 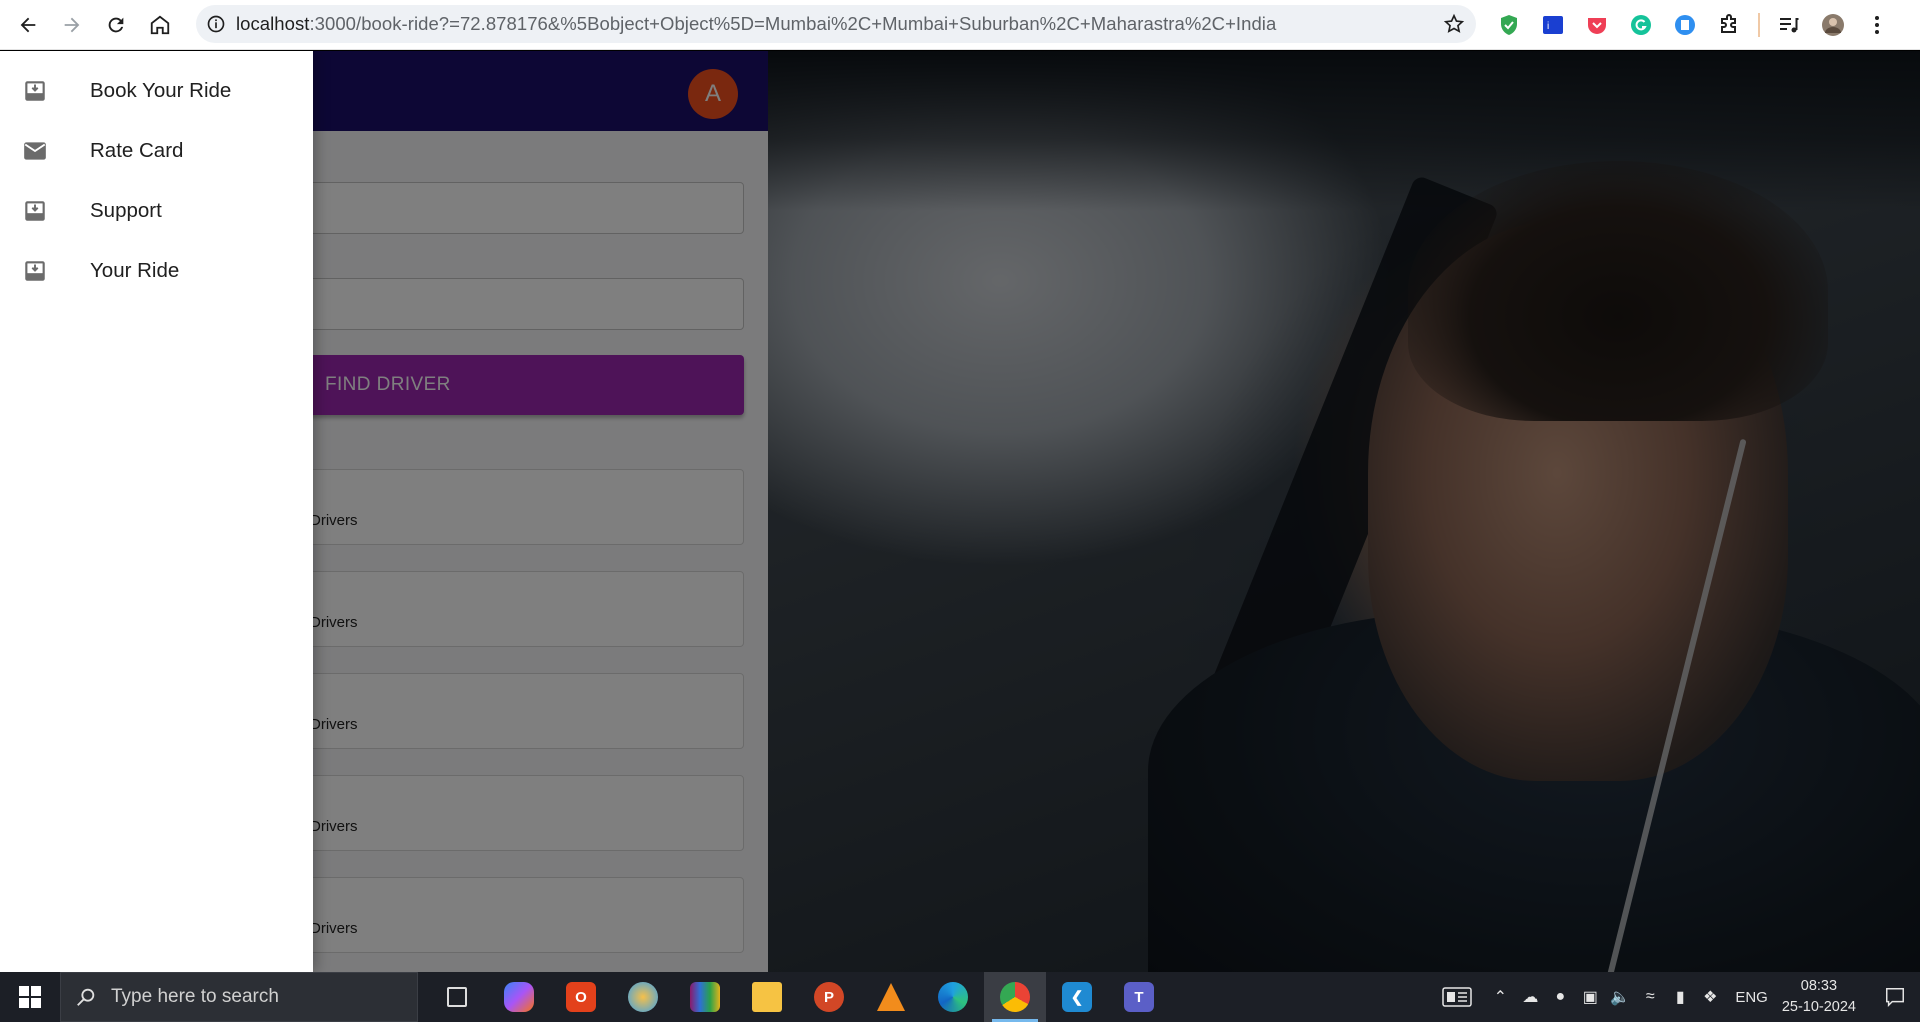 I want to click on office-icon: O, so click(x=581, y=997).